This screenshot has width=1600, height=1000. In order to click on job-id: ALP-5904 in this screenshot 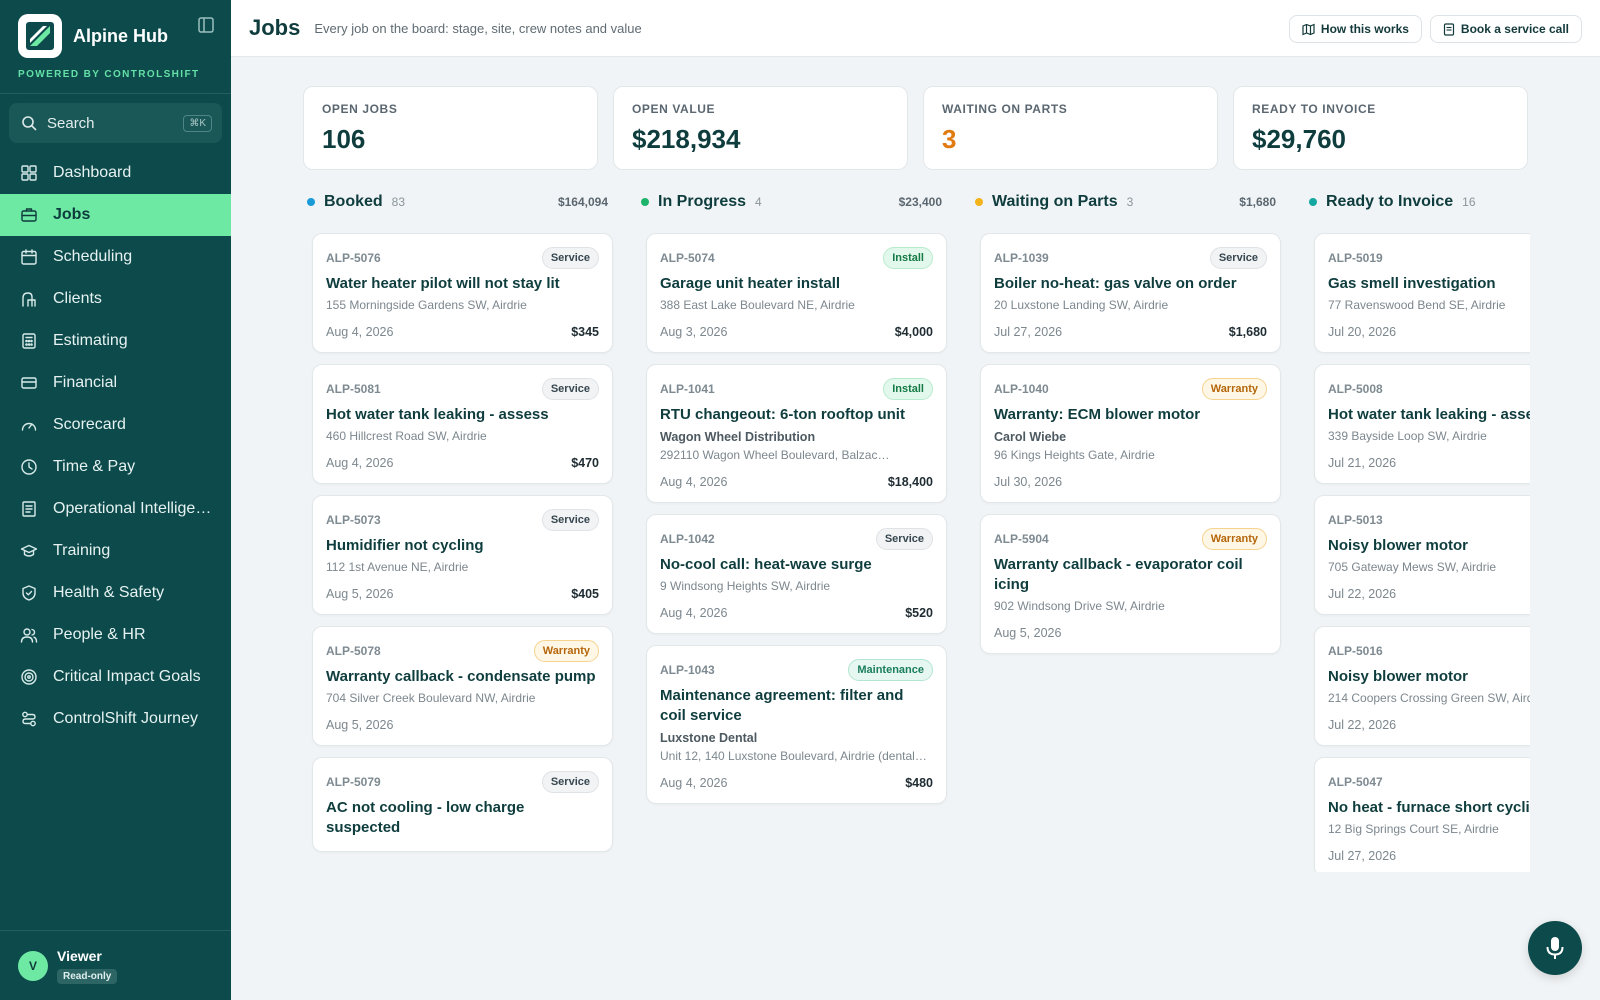, I will do `click(1021, 539)`.